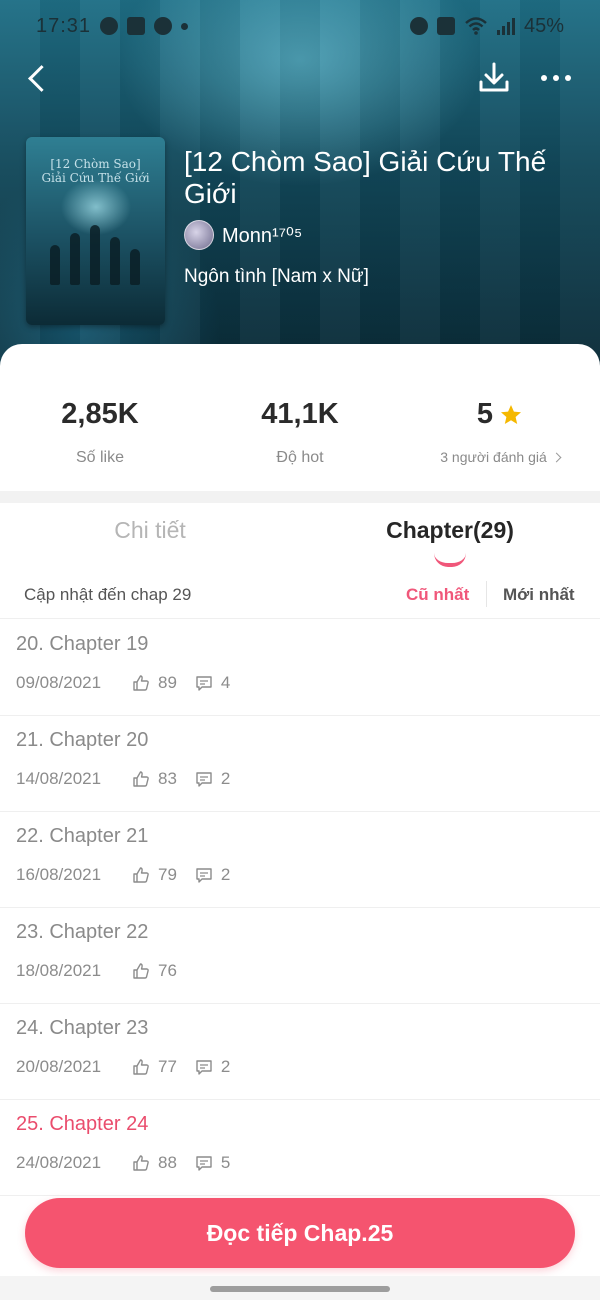 This screenshot has width=600, height=1300. What do you see at coordinates (100, 432) in the screenshot?
I see `stat-likes: 2,85K Số like` at bounding box center [100, 432].